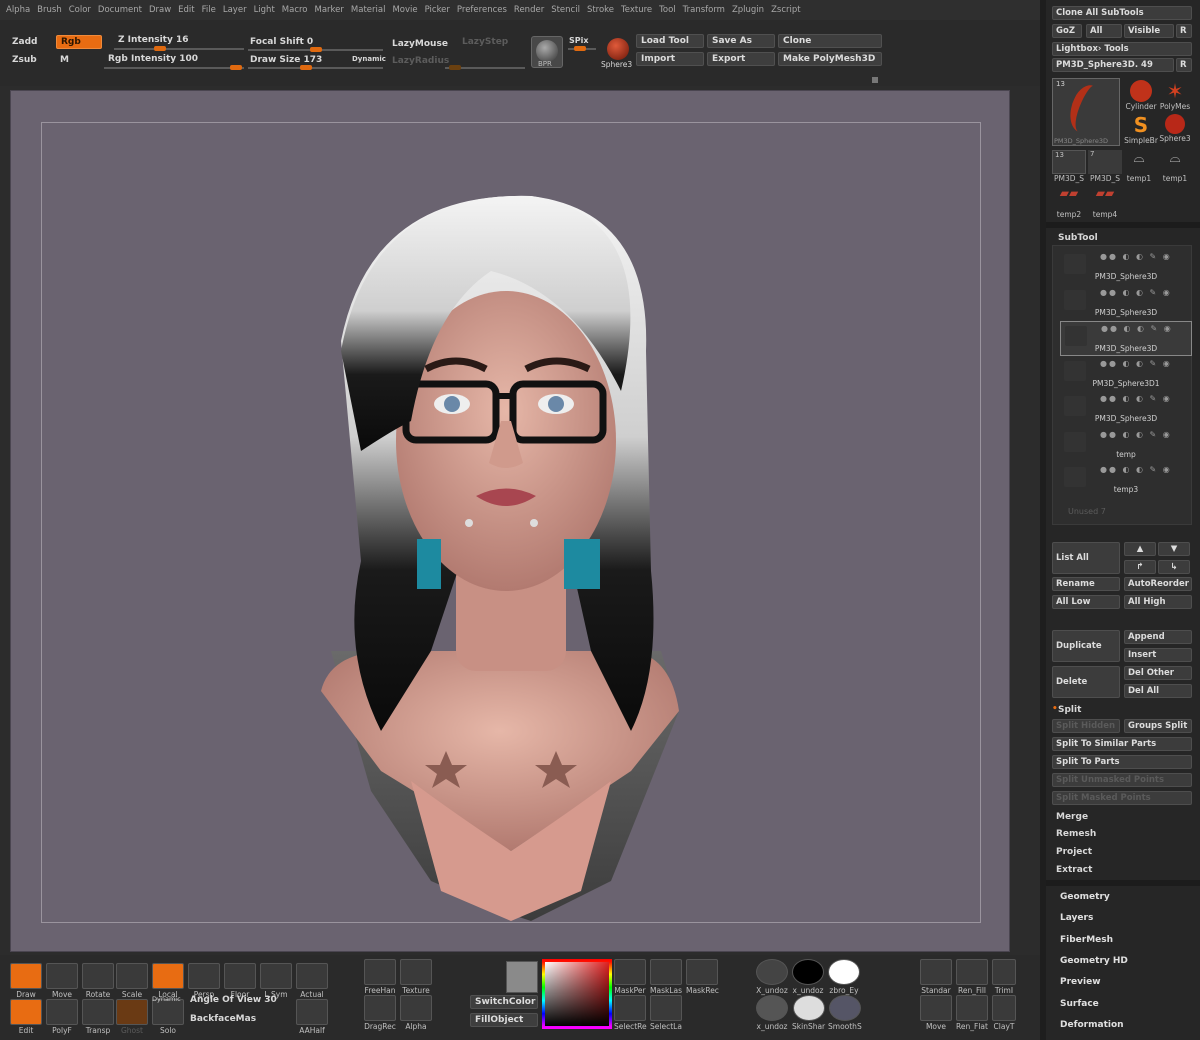 The width and height of the screenshot is (1200, 1040). What do you see at coordinates (1184, 65) in the screenshot?
I see `current-tool-r-button: R` at bounding box center [1184, 65].